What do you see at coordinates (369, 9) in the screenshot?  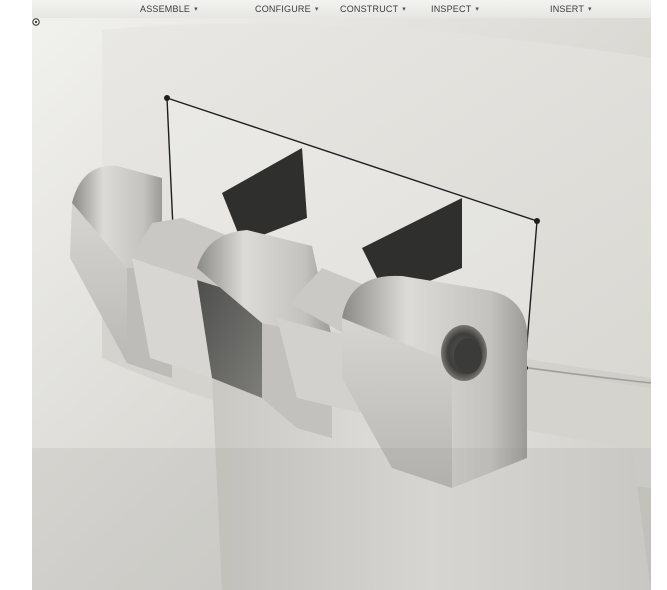 I see `menu-construct-label: CONSTRUCT` at bounding box center [369, 9].